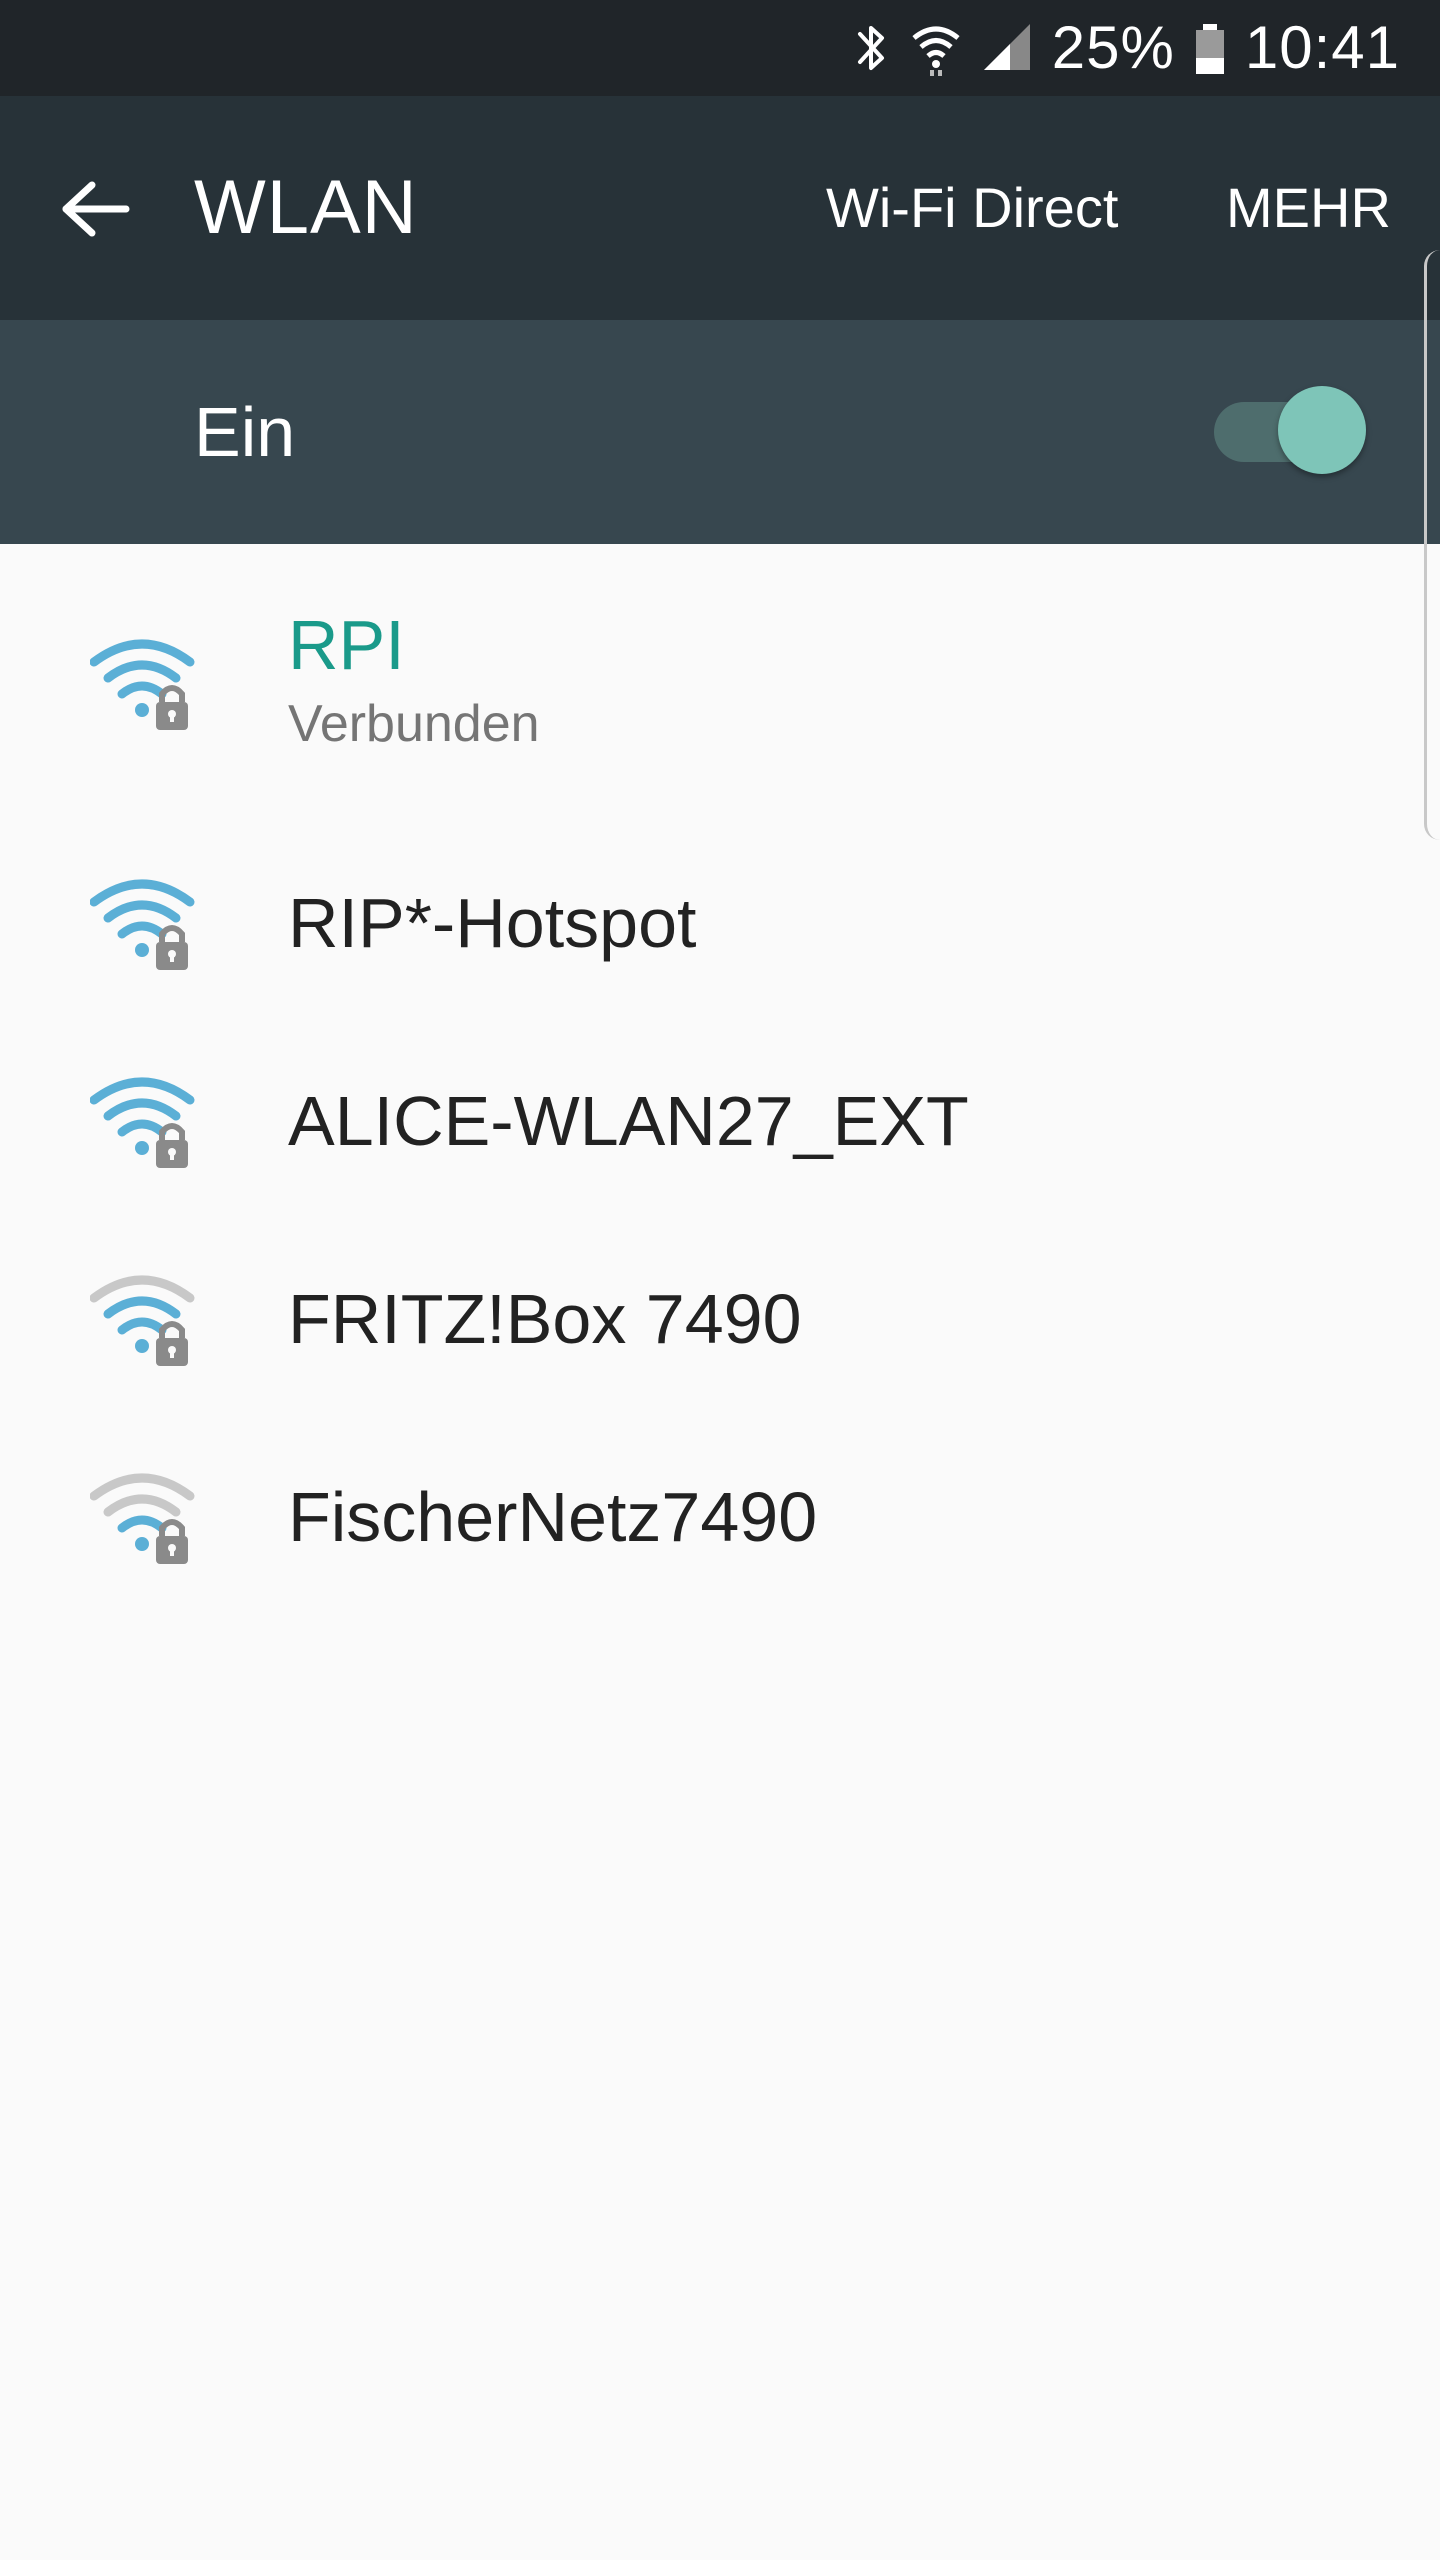  What do you see at coordinates (1210, 48) in the screenshot?
I see `battery-icon` at bounding box center [1210, 48].